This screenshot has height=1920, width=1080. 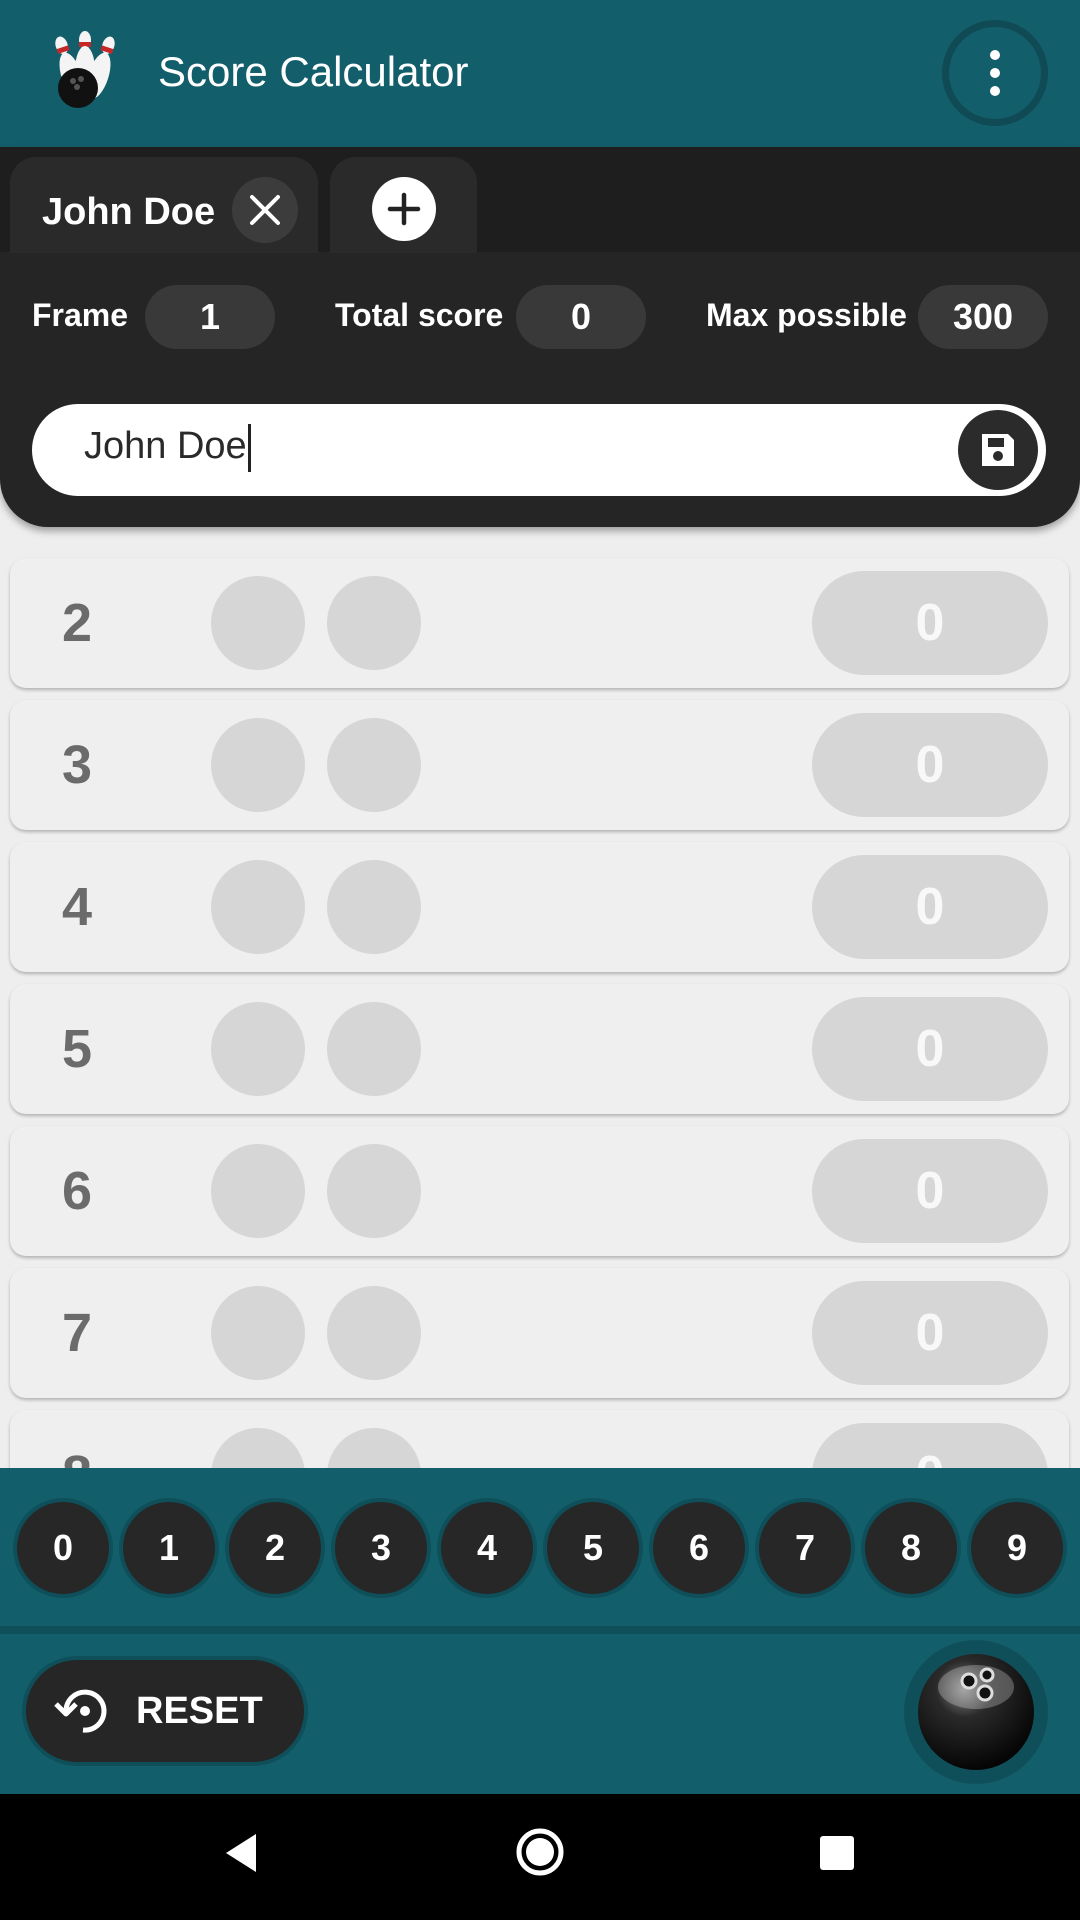 I want to click on save-icon, so click(x=998, y=450).